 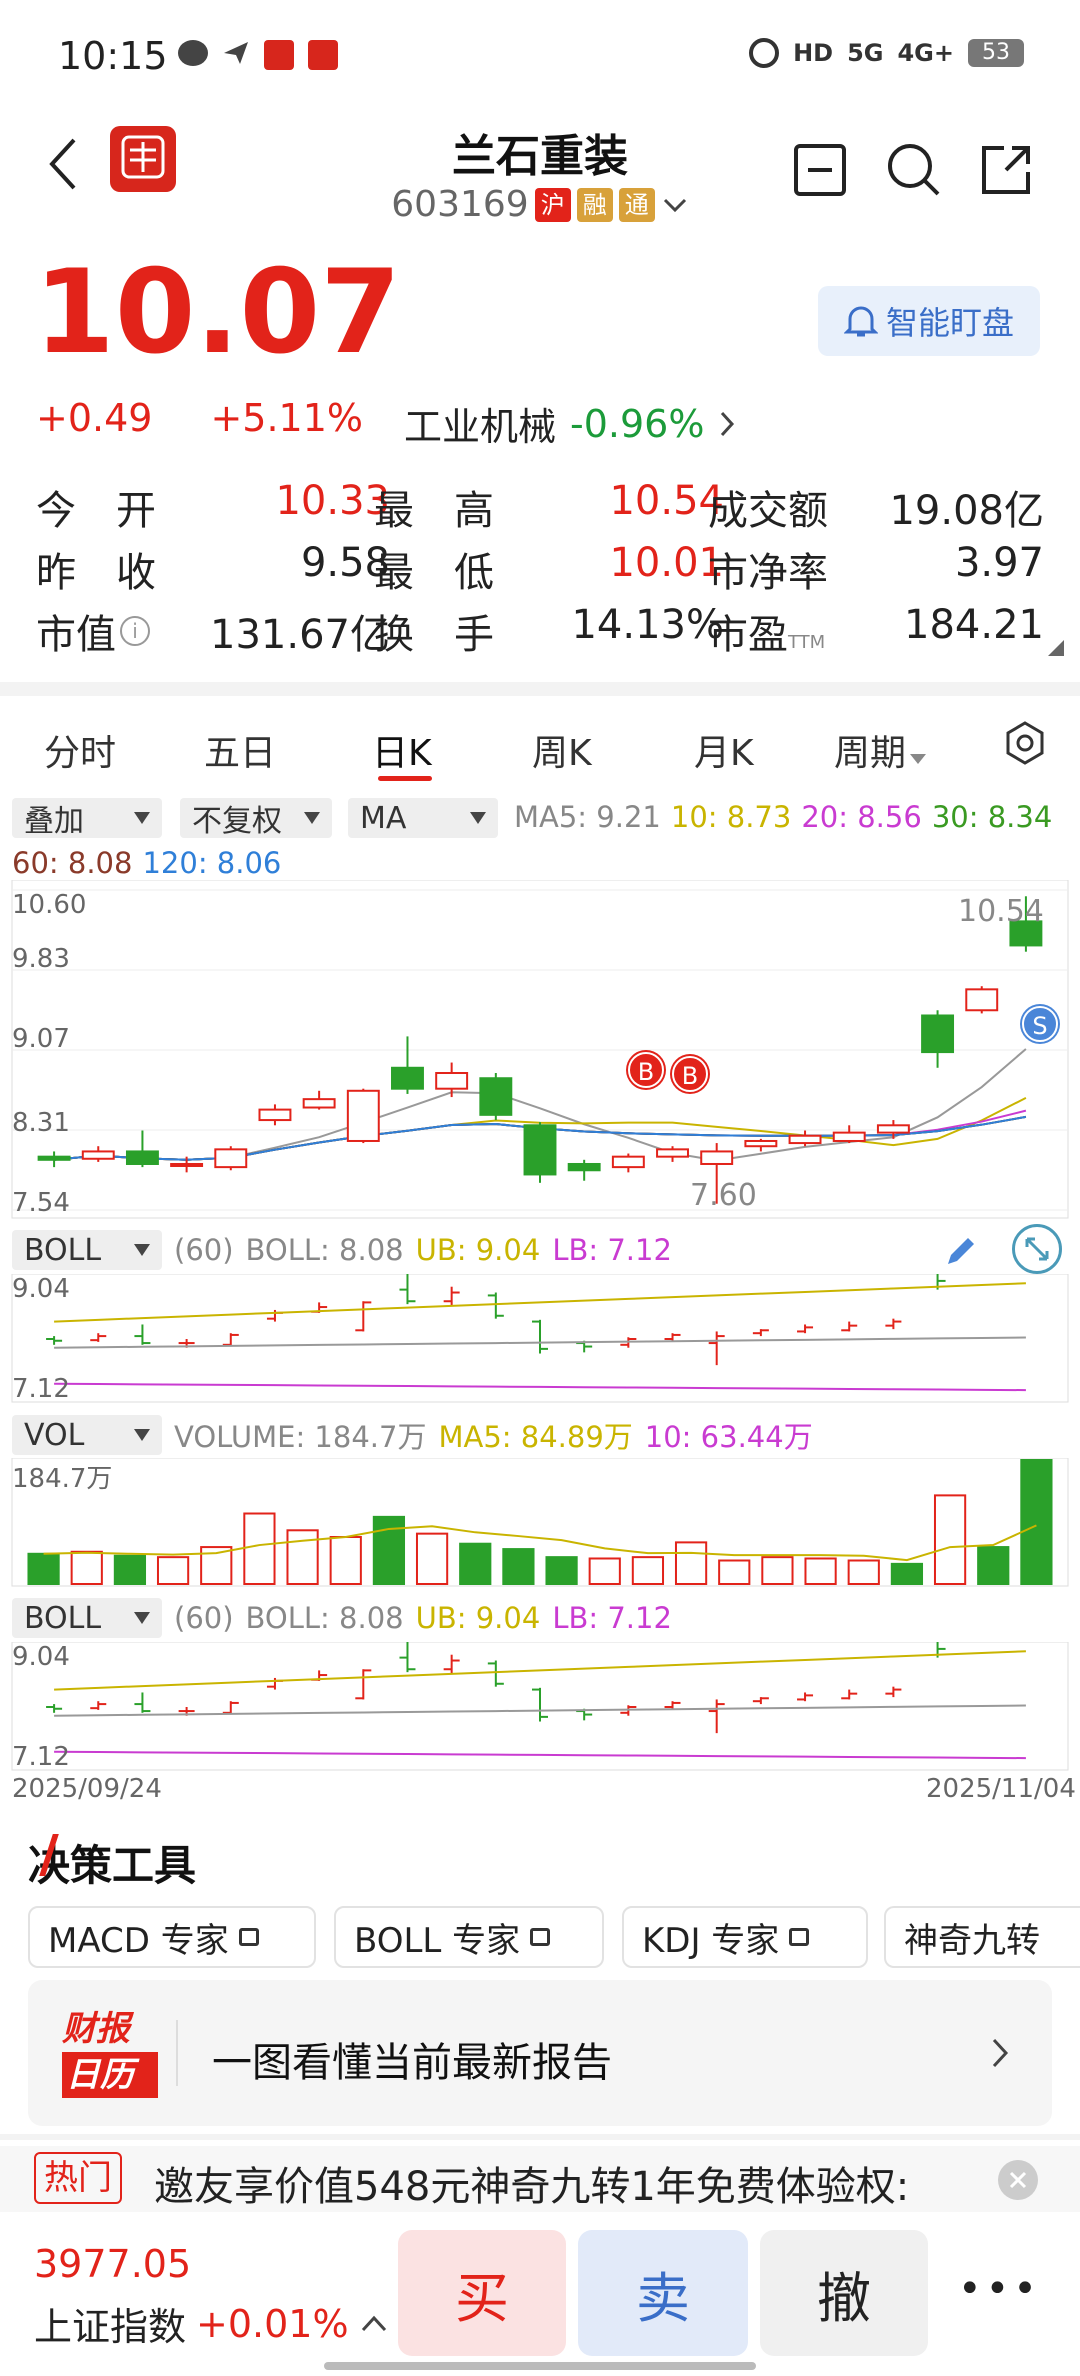 What do you see at coordinates (532, 2187) in the screenshot?
I see `hot-text: 邀友享价值548元神奇九转1年免费体验权:` at bounding box center [532, 2187].